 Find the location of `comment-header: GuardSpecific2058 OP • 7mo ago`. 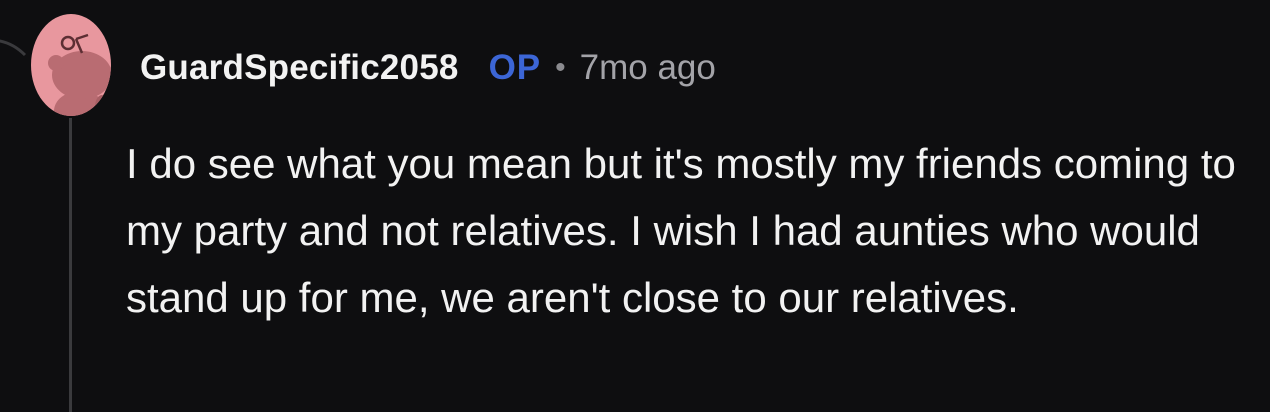

comment-header: GuardSpecific2058 OP • 7mo ago is located at coordinates (428, 68).